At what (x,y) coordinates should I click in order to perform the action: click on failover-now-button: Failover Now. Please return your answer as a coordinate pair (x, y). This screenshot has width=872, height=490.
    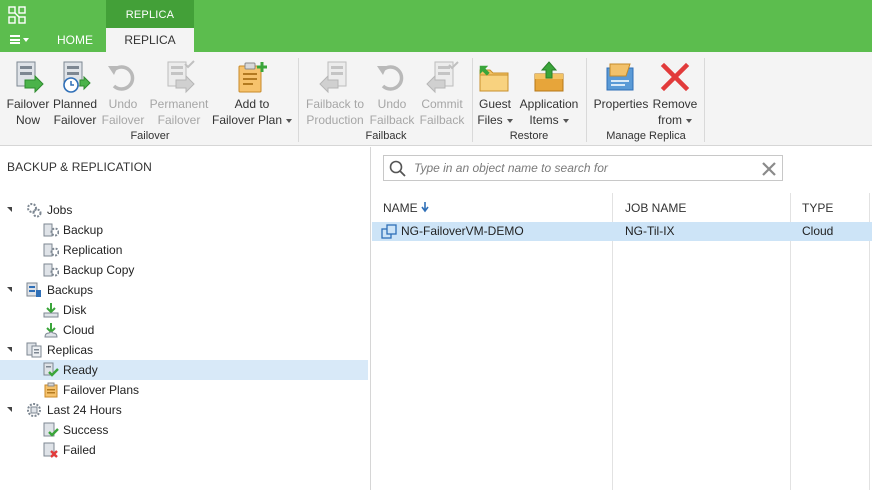
    Looking at the image, I should click on (28, 94).